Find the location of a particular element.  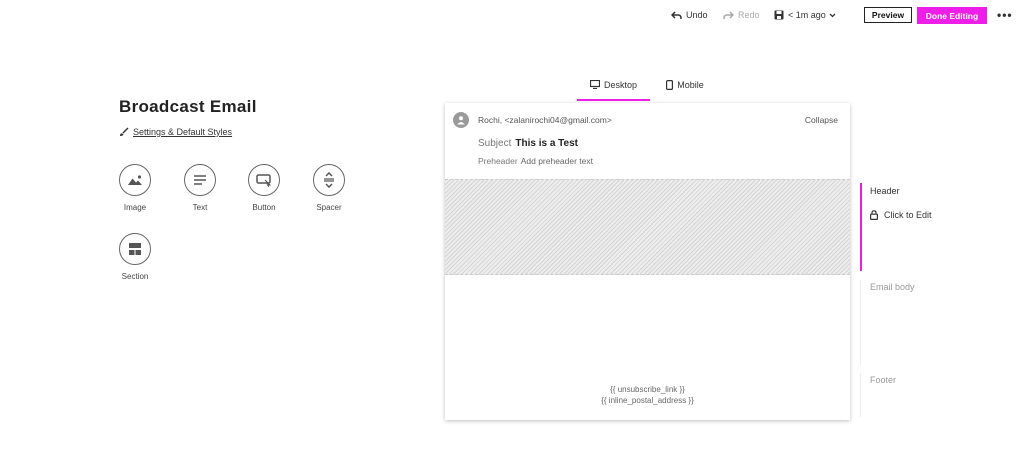

redo-icon is located at coordinates (728, 14).